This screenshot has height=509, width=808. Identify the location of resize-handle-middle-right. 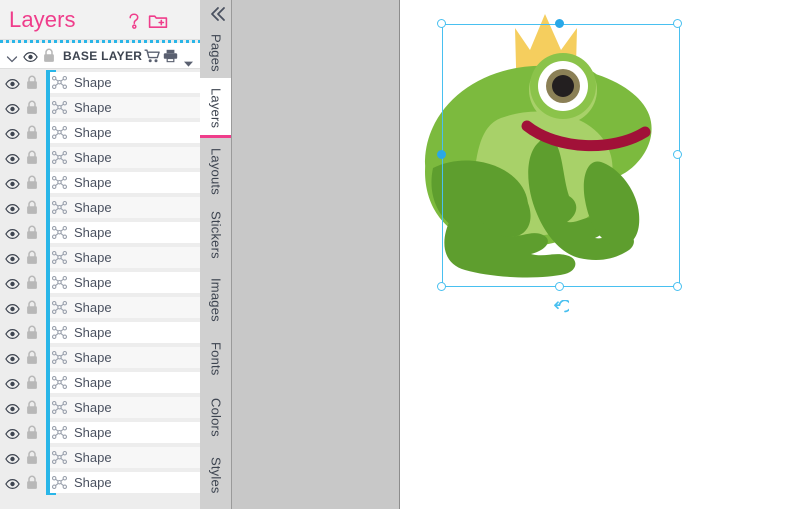
(677, 154).